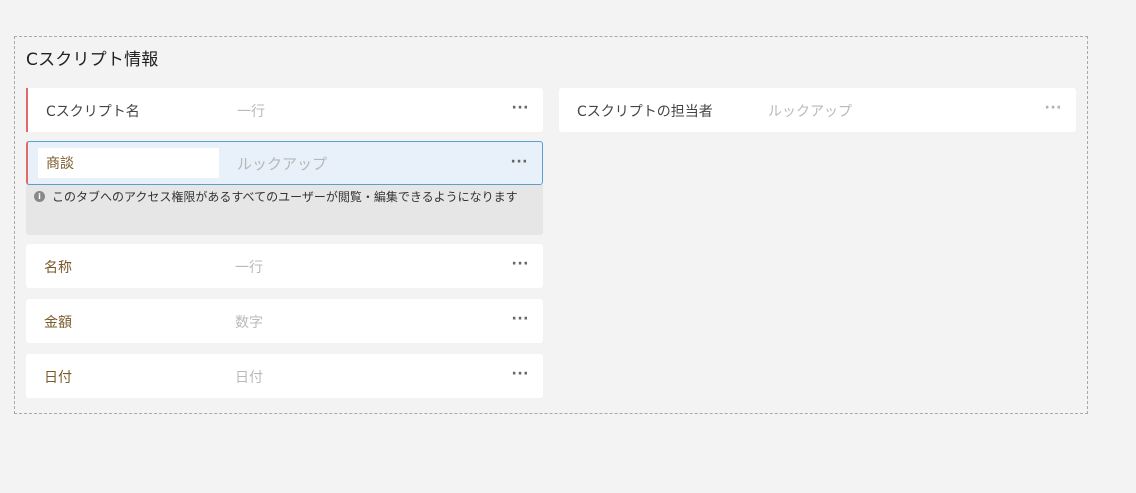 The width and height of the screenshot is (1136, 493). I want to click on field-label: 日付, so click(58, 378).